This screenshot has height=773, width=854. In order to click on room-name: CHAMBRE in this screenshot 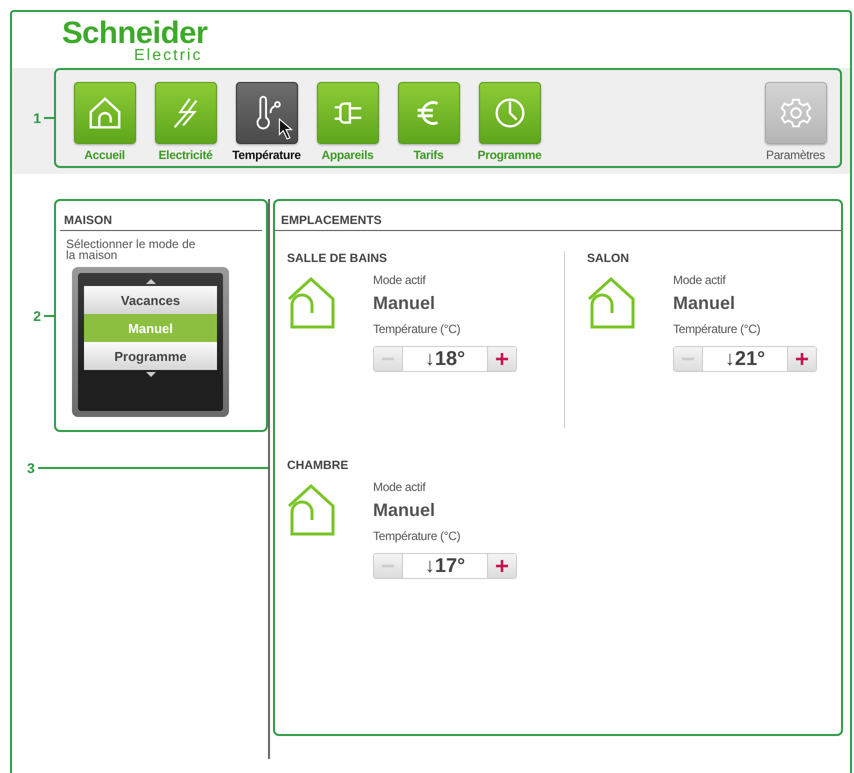, I will do `click(318, 465)`.